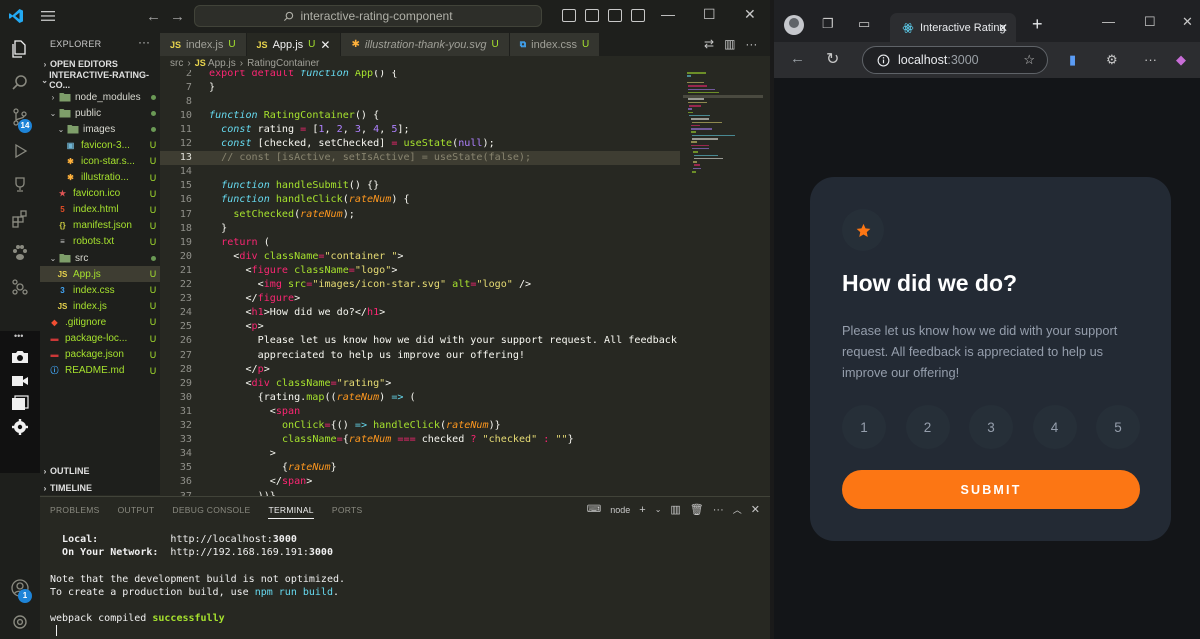  Describe the element at coordinates (20, 49) in the screenshot. I see `explorer-icon` at that location.